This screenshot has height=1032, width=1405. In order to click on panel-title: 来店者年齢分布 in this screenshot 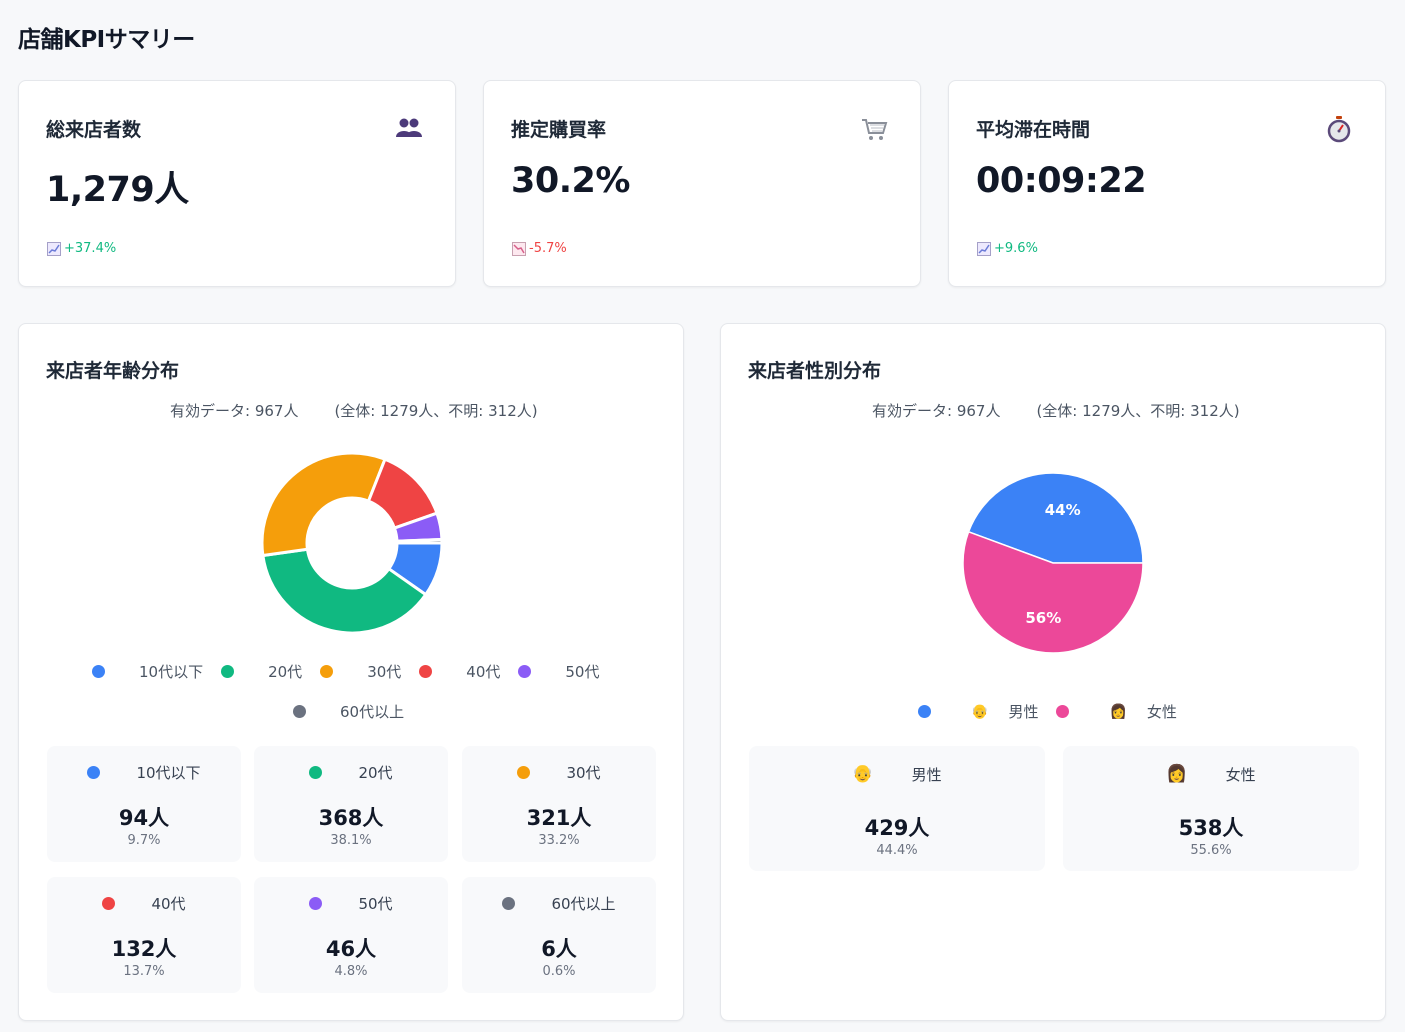, I will do `click(113, 371)`.